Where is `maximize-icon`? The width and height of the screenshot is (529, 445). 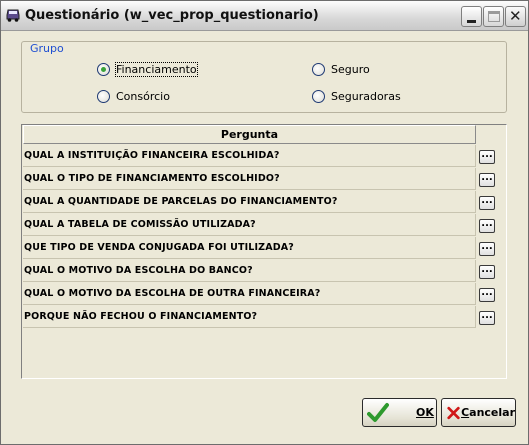
maximize-icon is located at coordinates (494, 16).